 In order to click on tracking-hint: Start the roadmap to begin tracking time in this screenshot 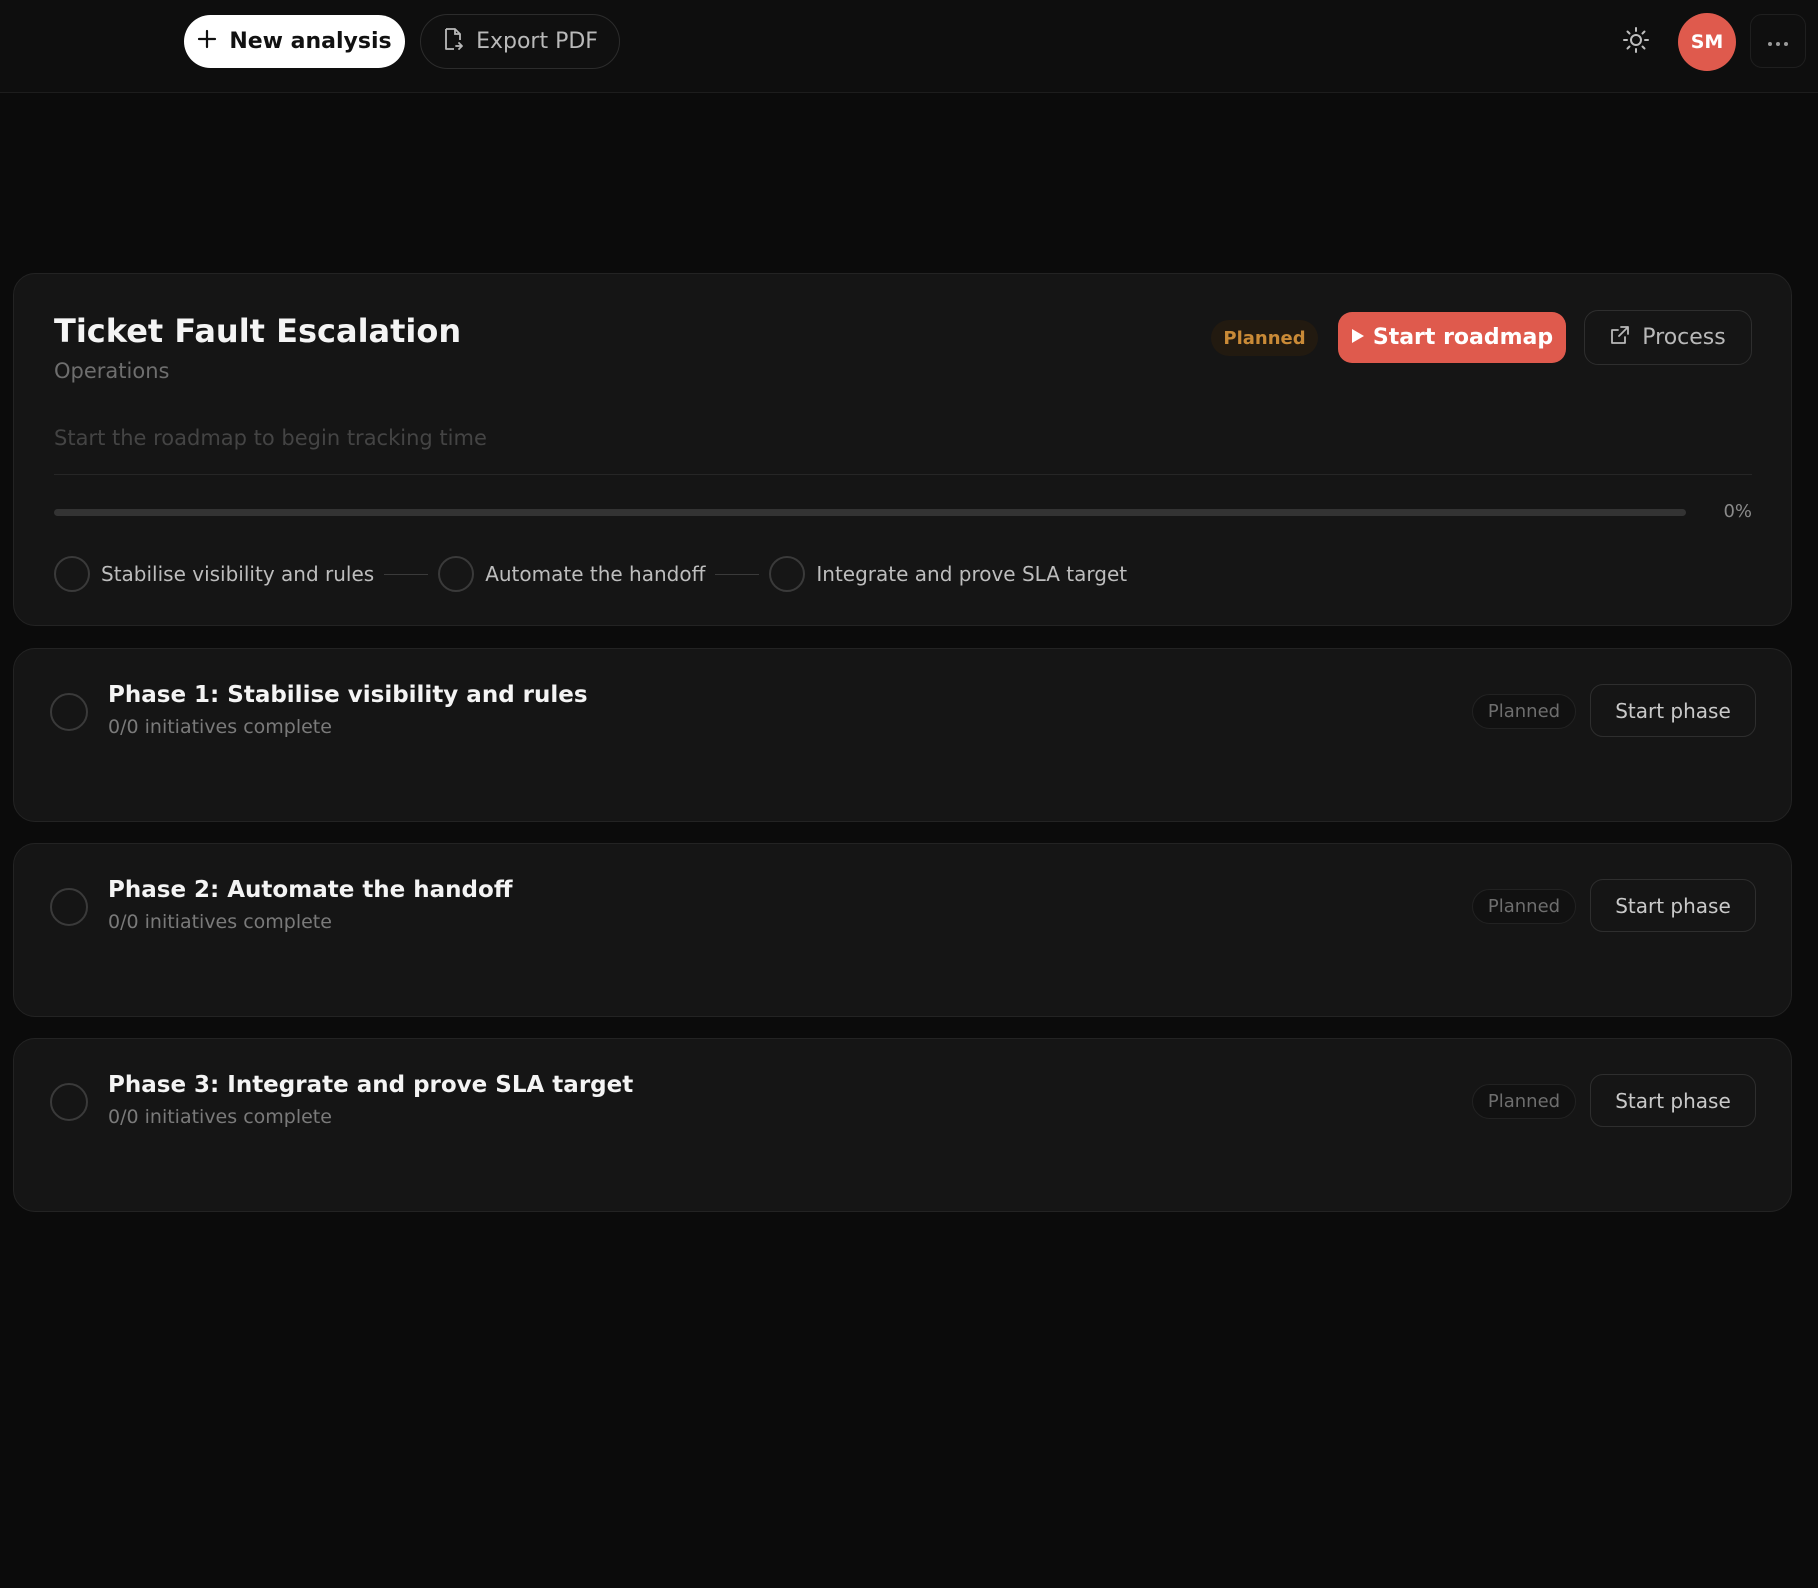, I will do `click(270, 438)`.